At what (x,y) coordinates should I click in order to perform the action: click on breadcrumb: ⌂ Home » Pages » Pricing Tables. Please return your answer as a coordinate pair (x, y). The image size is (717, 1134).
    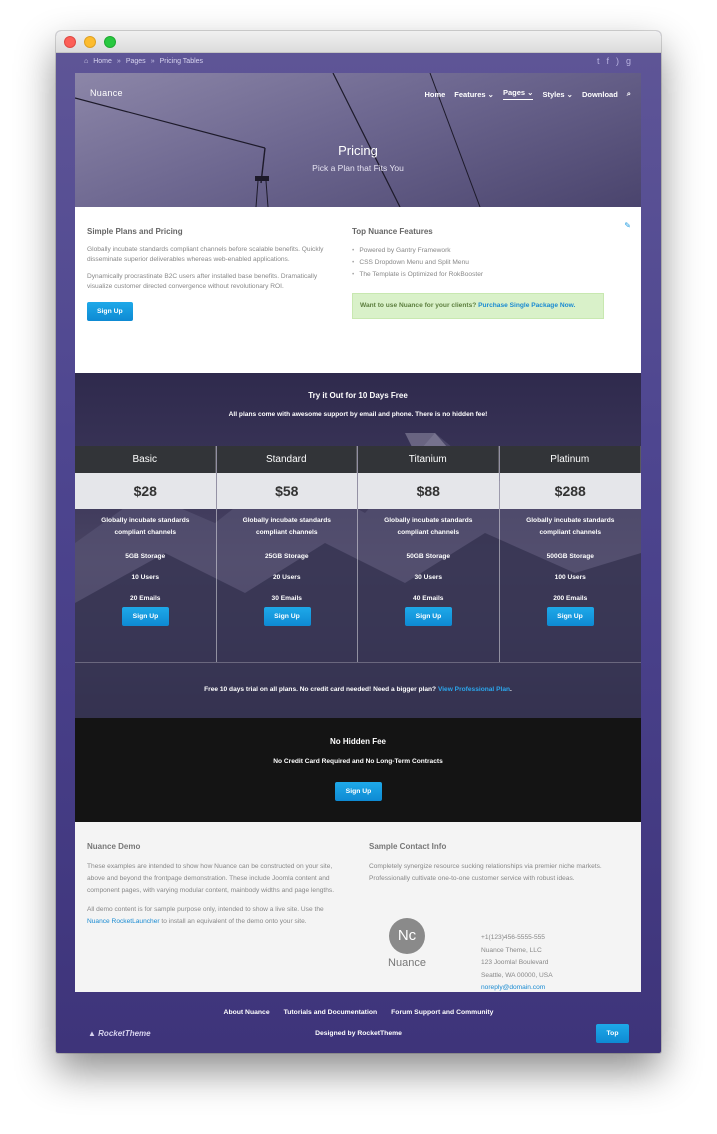
    Looking at the image, I should click on (143, 61).